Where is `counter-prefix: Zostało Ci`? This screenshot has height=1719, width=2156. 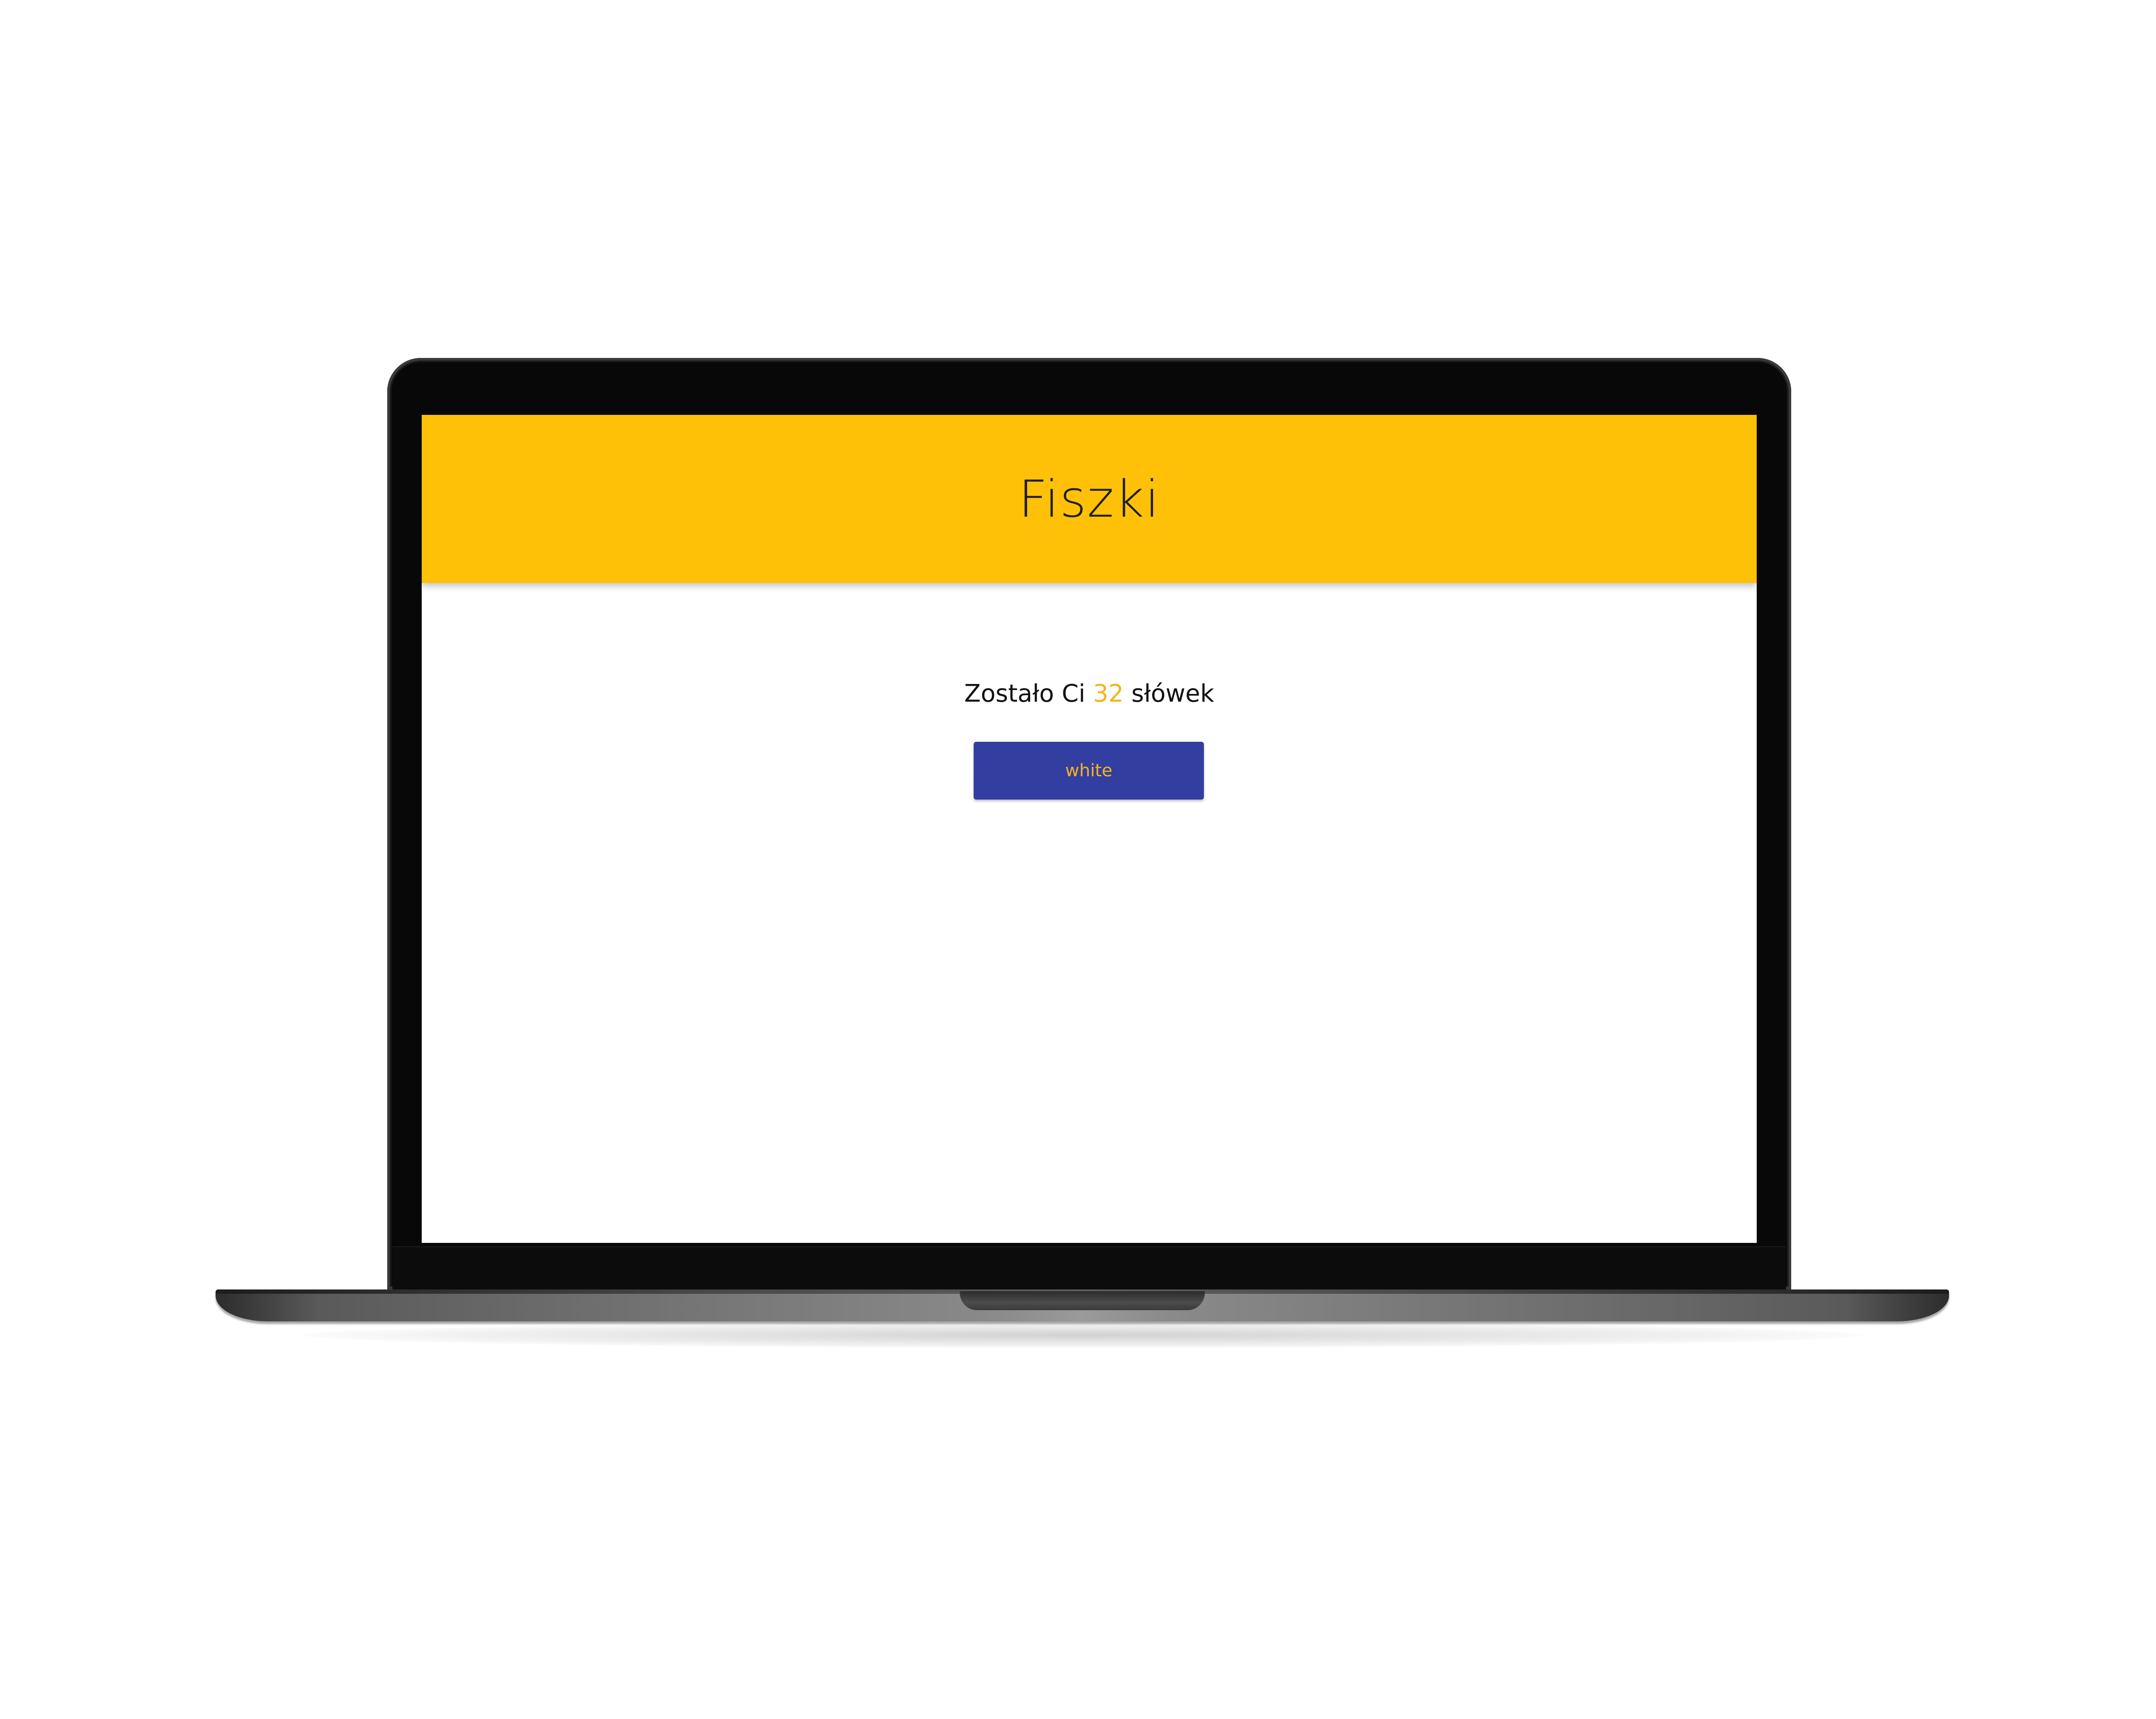 counter-prefix: Zostało Ci is located at coordinates (1024, 694).